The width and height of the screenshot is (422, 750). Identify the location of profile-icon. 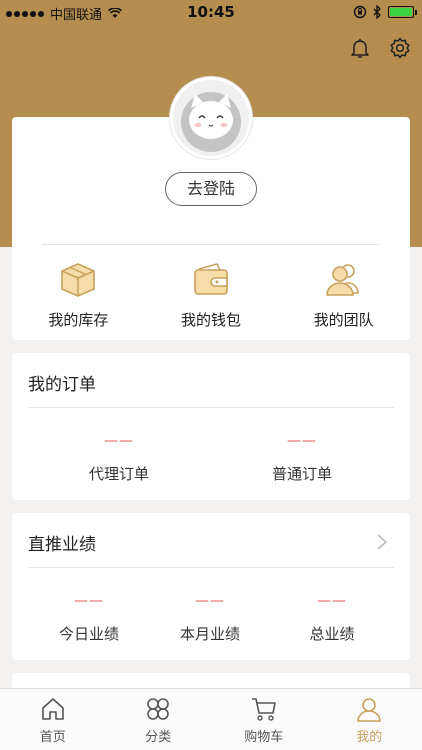
(369, 710).